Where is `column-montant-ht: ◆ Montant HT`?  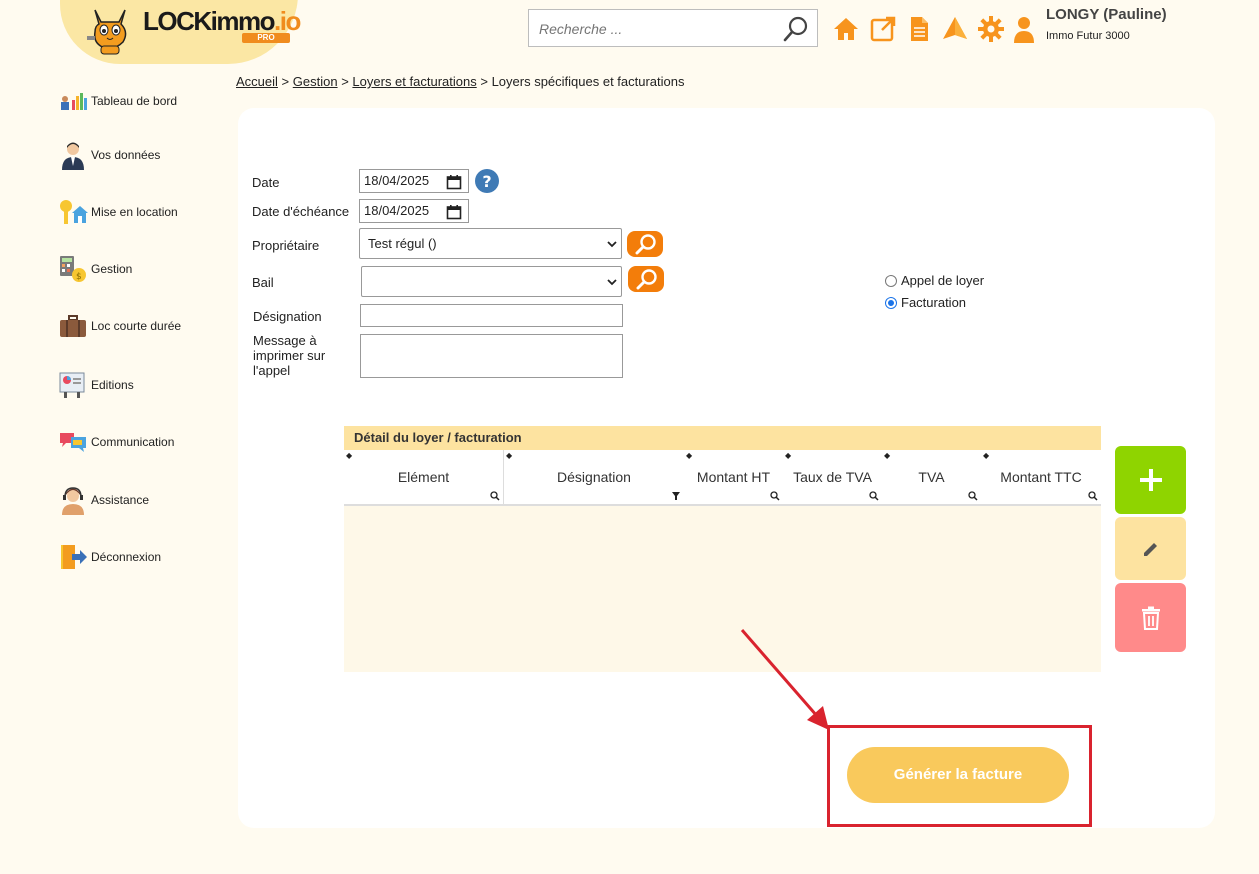 column-montant-ht: ◆ Montant HT is located at coordinates (733, 477).